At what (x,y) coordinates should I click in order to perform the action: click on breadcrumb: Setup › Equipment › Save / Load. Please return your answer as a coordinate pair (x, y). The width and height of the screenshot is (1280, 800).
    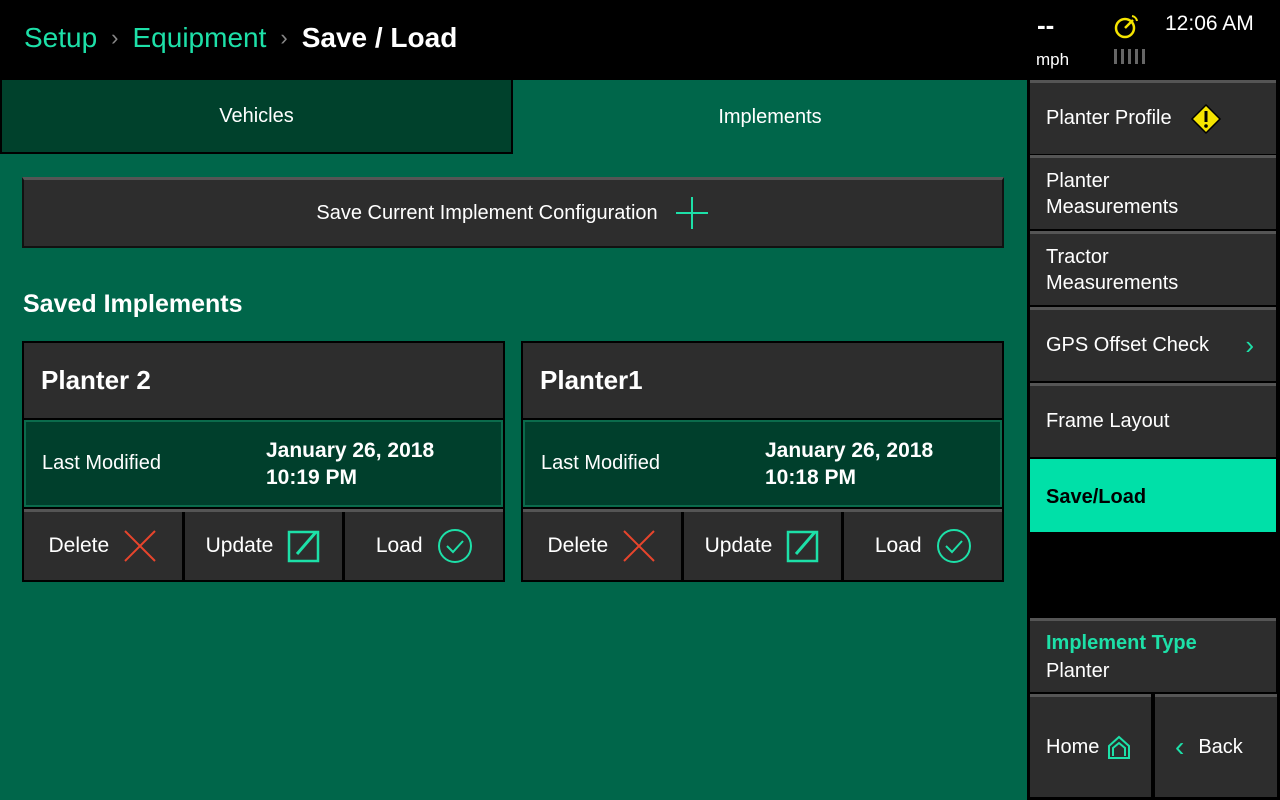
    Looking at the image, I should click on (240, 38).